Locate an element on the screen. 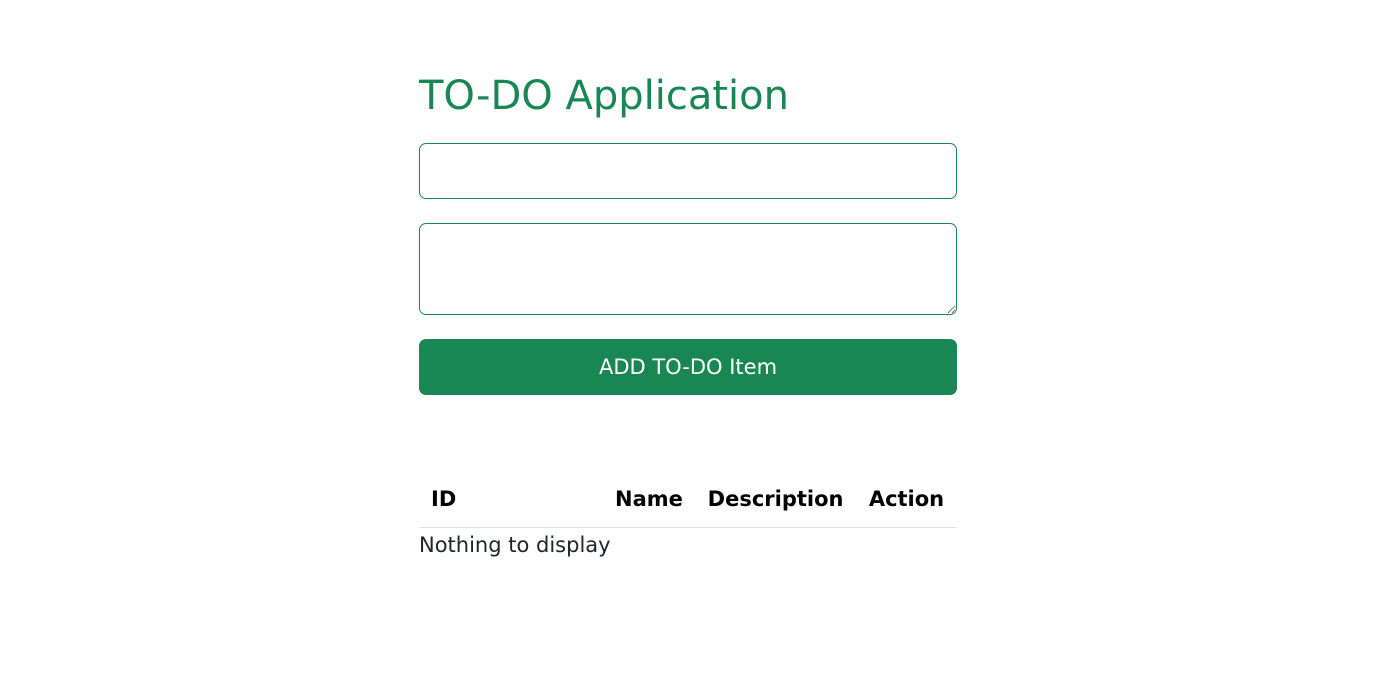 Image resolution: width=1380 pixels, height=690 pixels. column-header-name: Name is located at coordinates (649, 500).